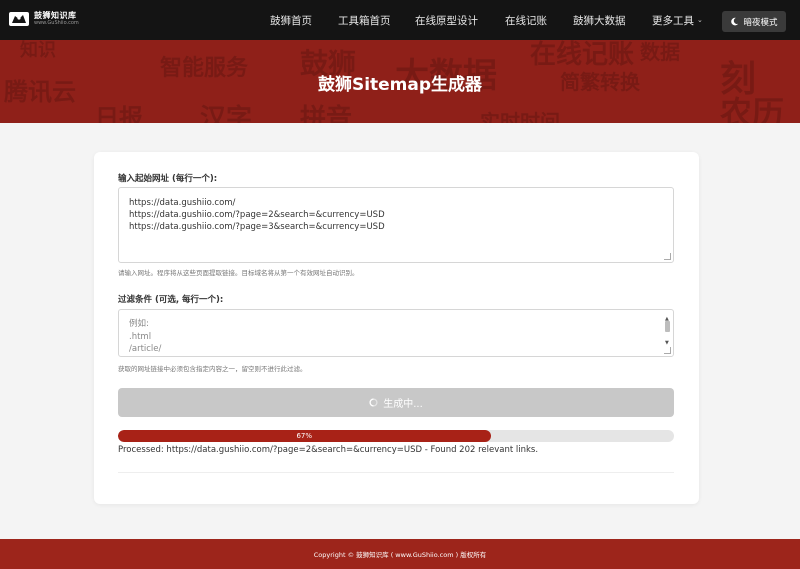  Describe the element at coordinates (526, 20) in the screenshot. I see `nav-link-accounting: 在线记账` at that location.